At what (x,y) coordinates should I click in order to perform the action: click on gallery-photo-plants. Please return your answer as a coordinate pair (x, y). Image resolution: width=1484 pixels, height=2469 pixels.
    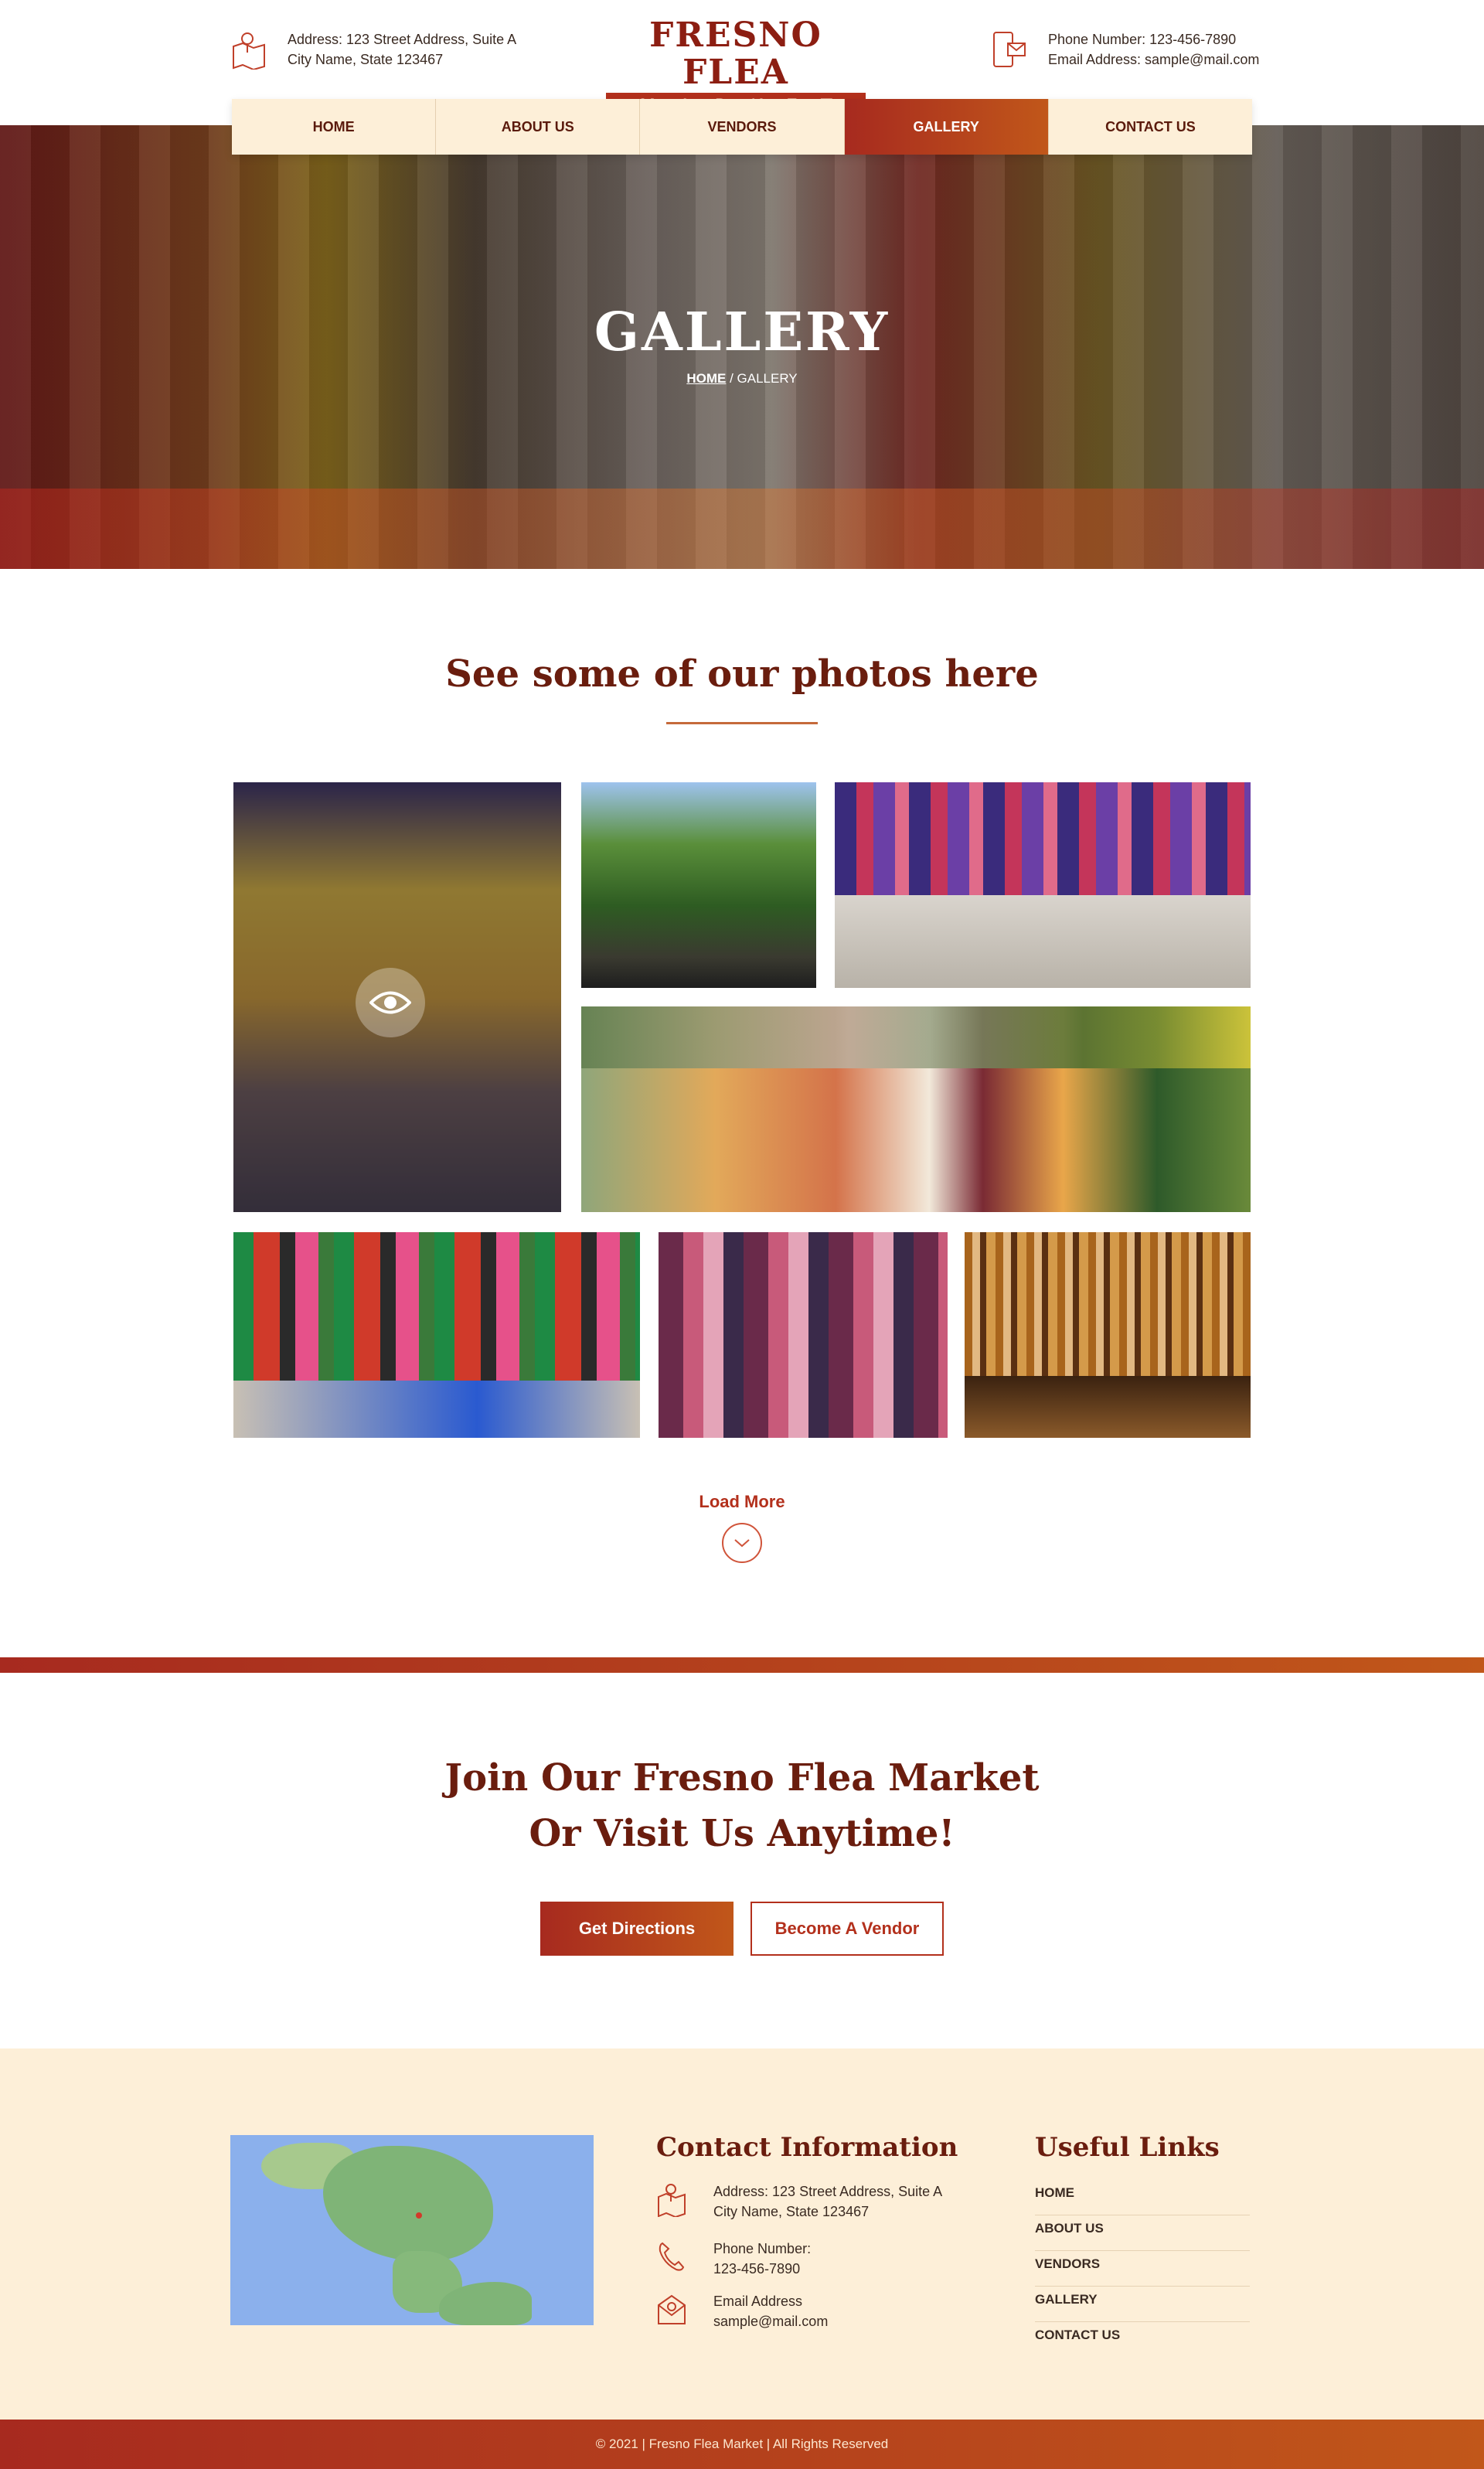
    Looking at the image, I should click on (698, 885).